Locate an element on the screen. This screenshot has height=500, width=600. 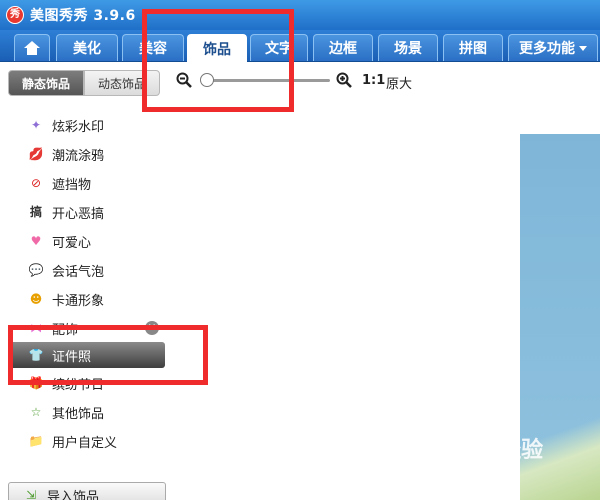
tab-makeup: 美容 is located at coordinates (153, 47).